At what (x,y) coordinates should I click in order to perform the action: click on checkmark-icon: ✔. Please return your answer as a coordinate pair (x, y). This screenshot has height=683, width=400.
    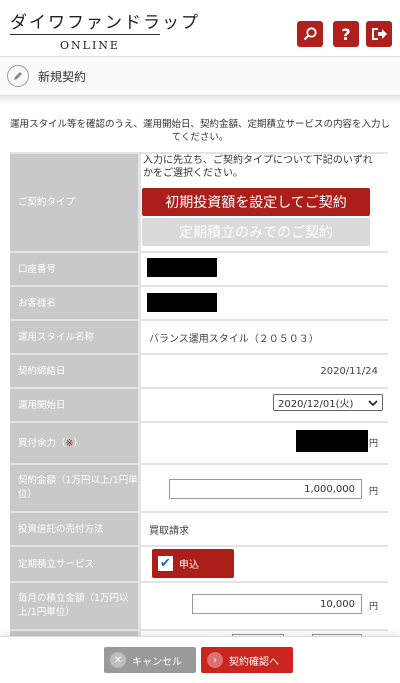
    Looking at the image, I should click on (165, 563).